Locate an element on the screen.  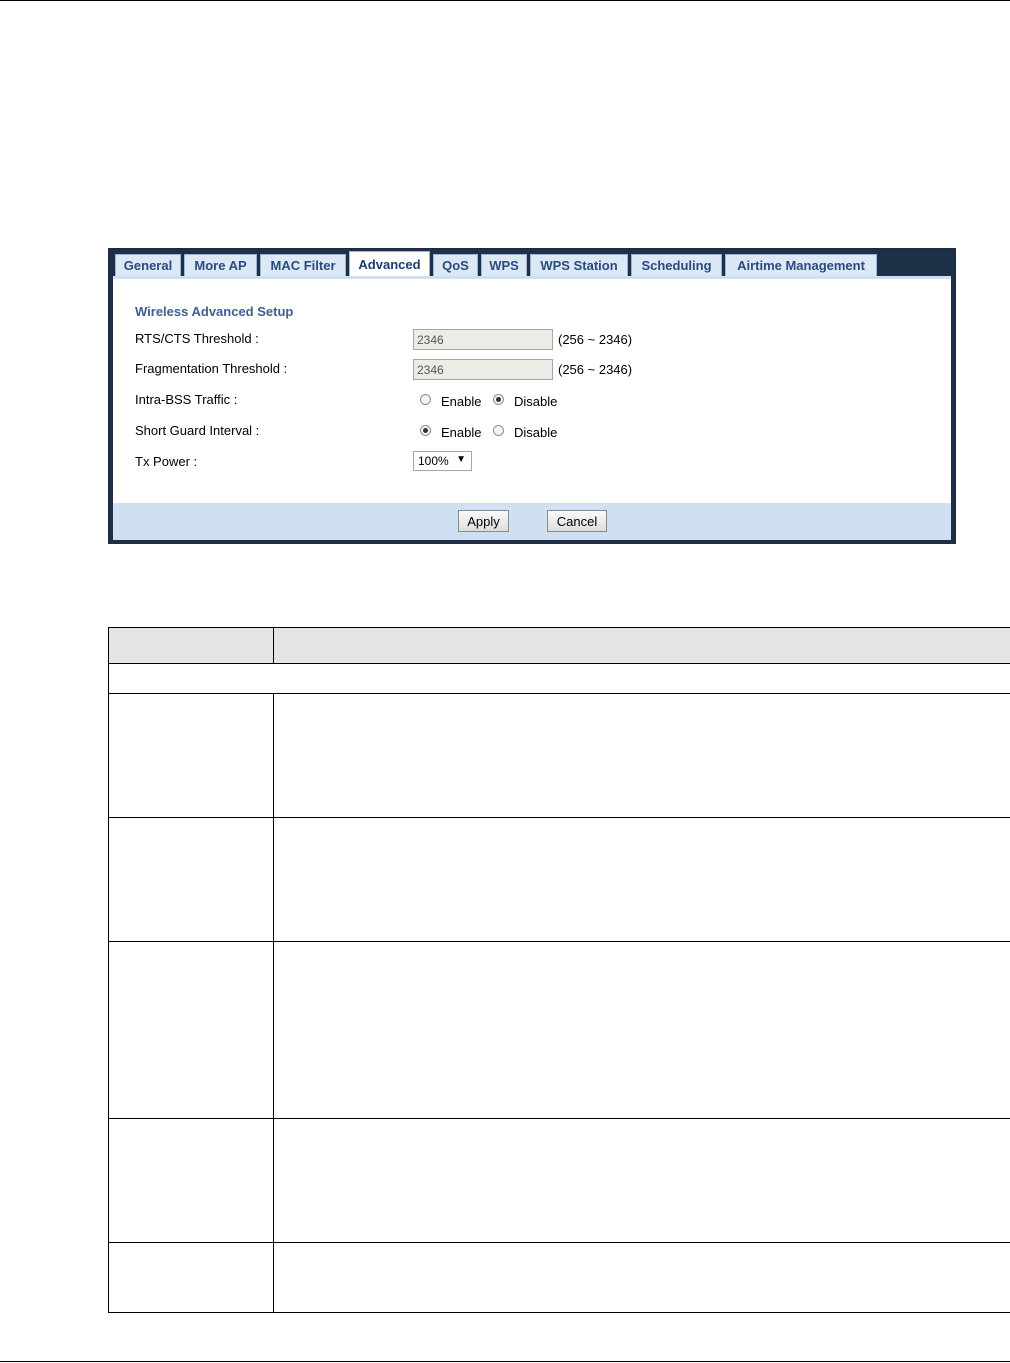
intra-bss-disable-radio is located at coordinates (498, 399).